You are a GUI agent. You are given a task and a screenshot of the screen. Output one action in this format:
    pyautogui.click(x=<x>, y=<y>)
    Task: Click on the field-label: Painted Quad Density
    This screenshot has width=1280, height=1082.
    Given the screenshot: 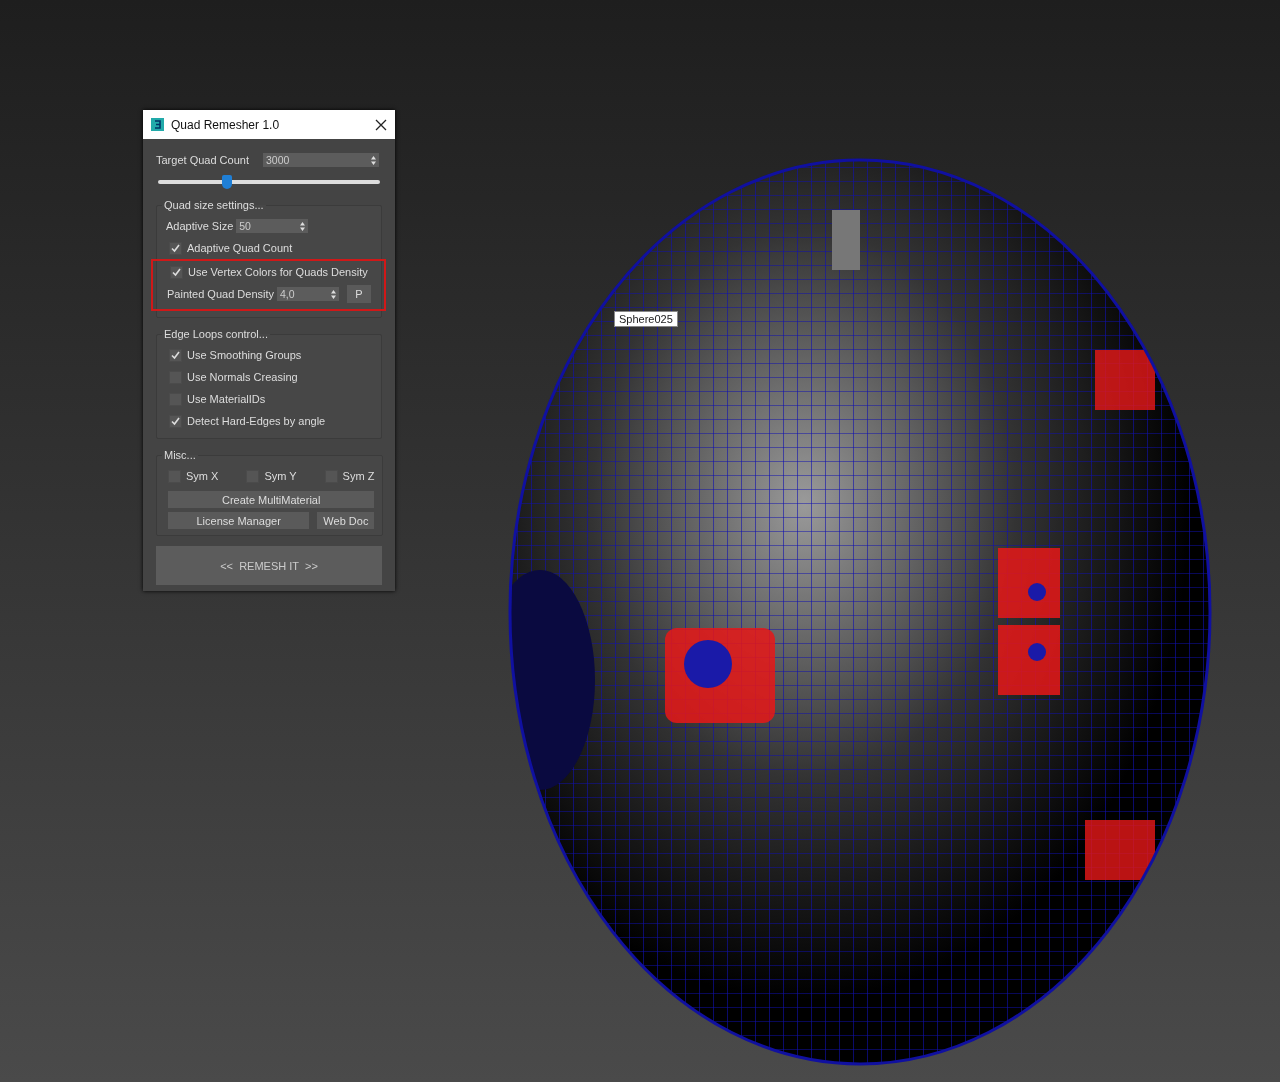 What is the action you would take?
    pyautogui.click(x=220, y=294)
    